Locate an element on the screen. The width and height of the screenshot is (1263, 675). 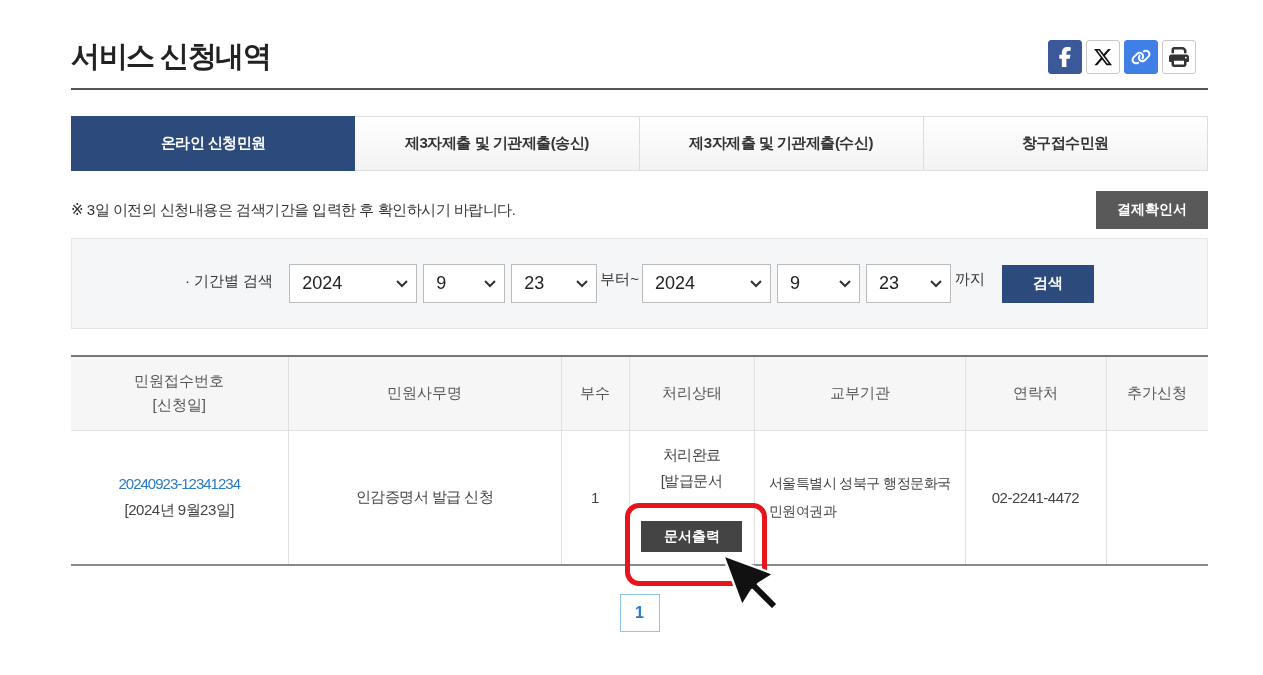
copies-count: 1 is located at coordinates (595, 497).